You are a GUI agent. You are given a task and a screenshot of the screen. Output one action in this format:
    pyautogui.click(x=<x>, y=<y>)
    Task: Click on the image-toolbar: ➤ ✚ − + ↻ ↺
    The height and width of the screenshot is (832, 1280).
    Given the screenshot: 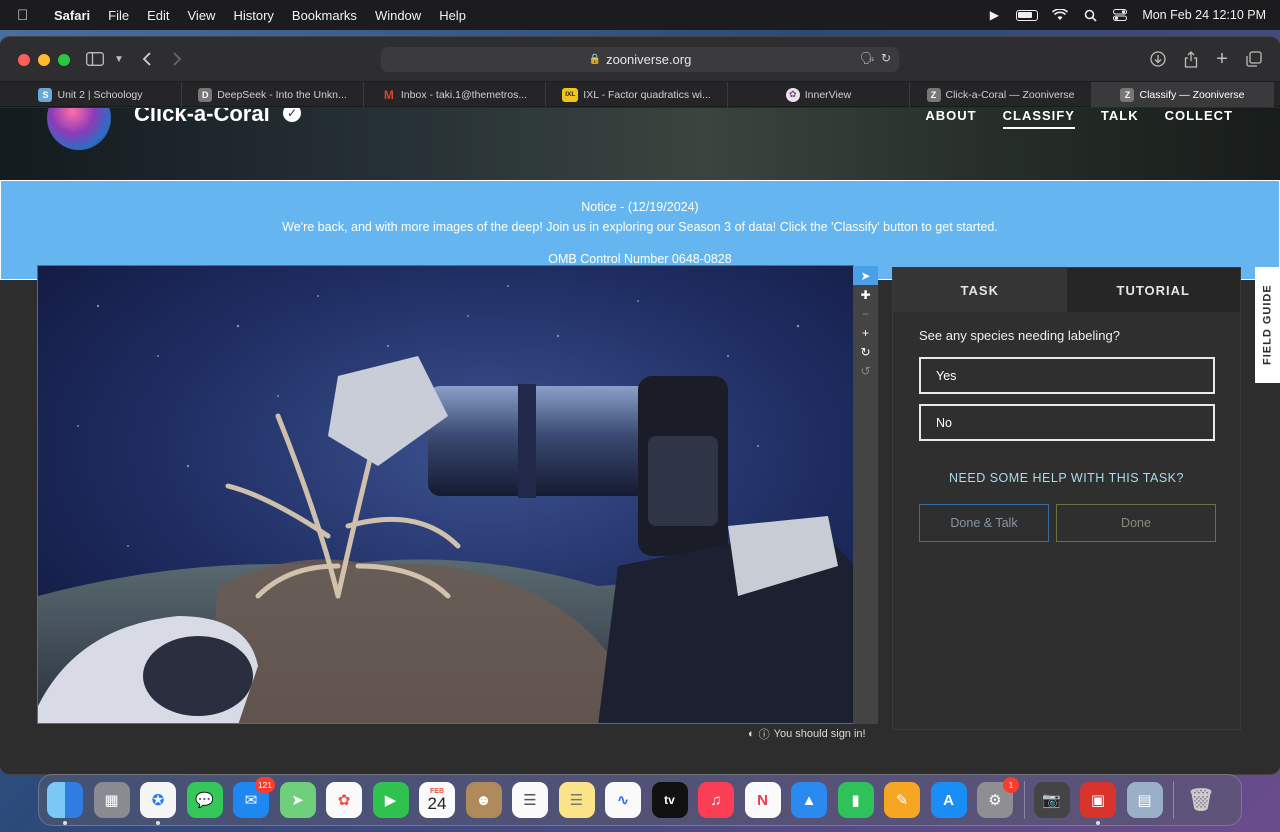 What is the action you would take?
    pyautogui.click(x=865, y=495)
    